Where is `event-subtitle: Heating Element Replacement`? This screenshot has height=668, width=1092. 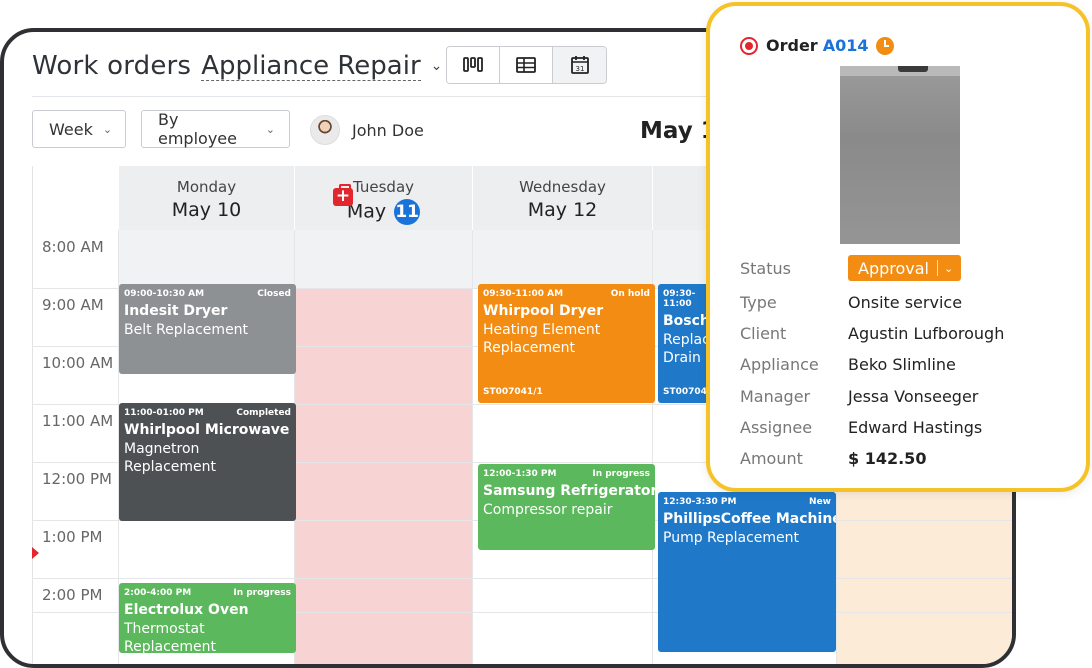 event-subtitle: Heating Element Replacement is located at coordinates (542, 339).